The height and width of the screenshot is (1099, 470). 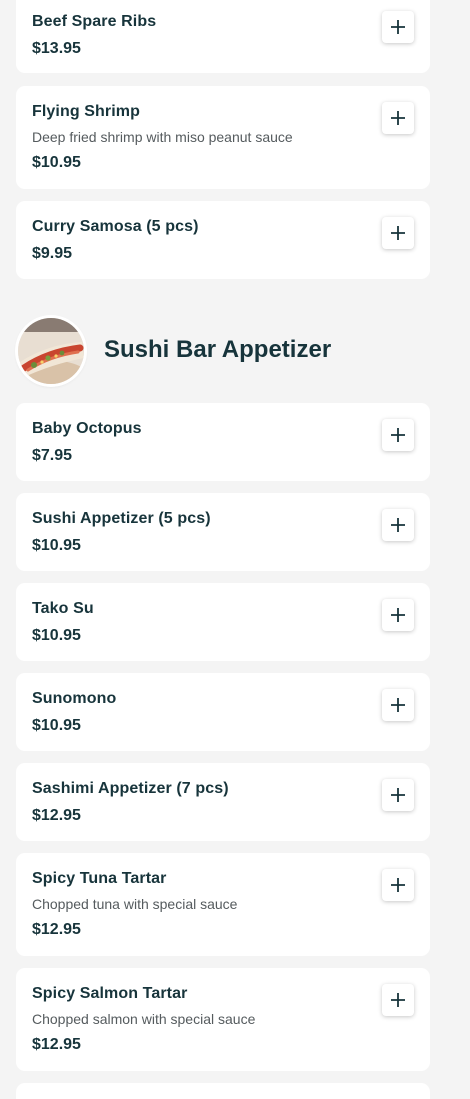 What do you see at coordinates (52, 253) in the screenshot?
I see `item-price: $9.95` at bounding box center [52, 253].